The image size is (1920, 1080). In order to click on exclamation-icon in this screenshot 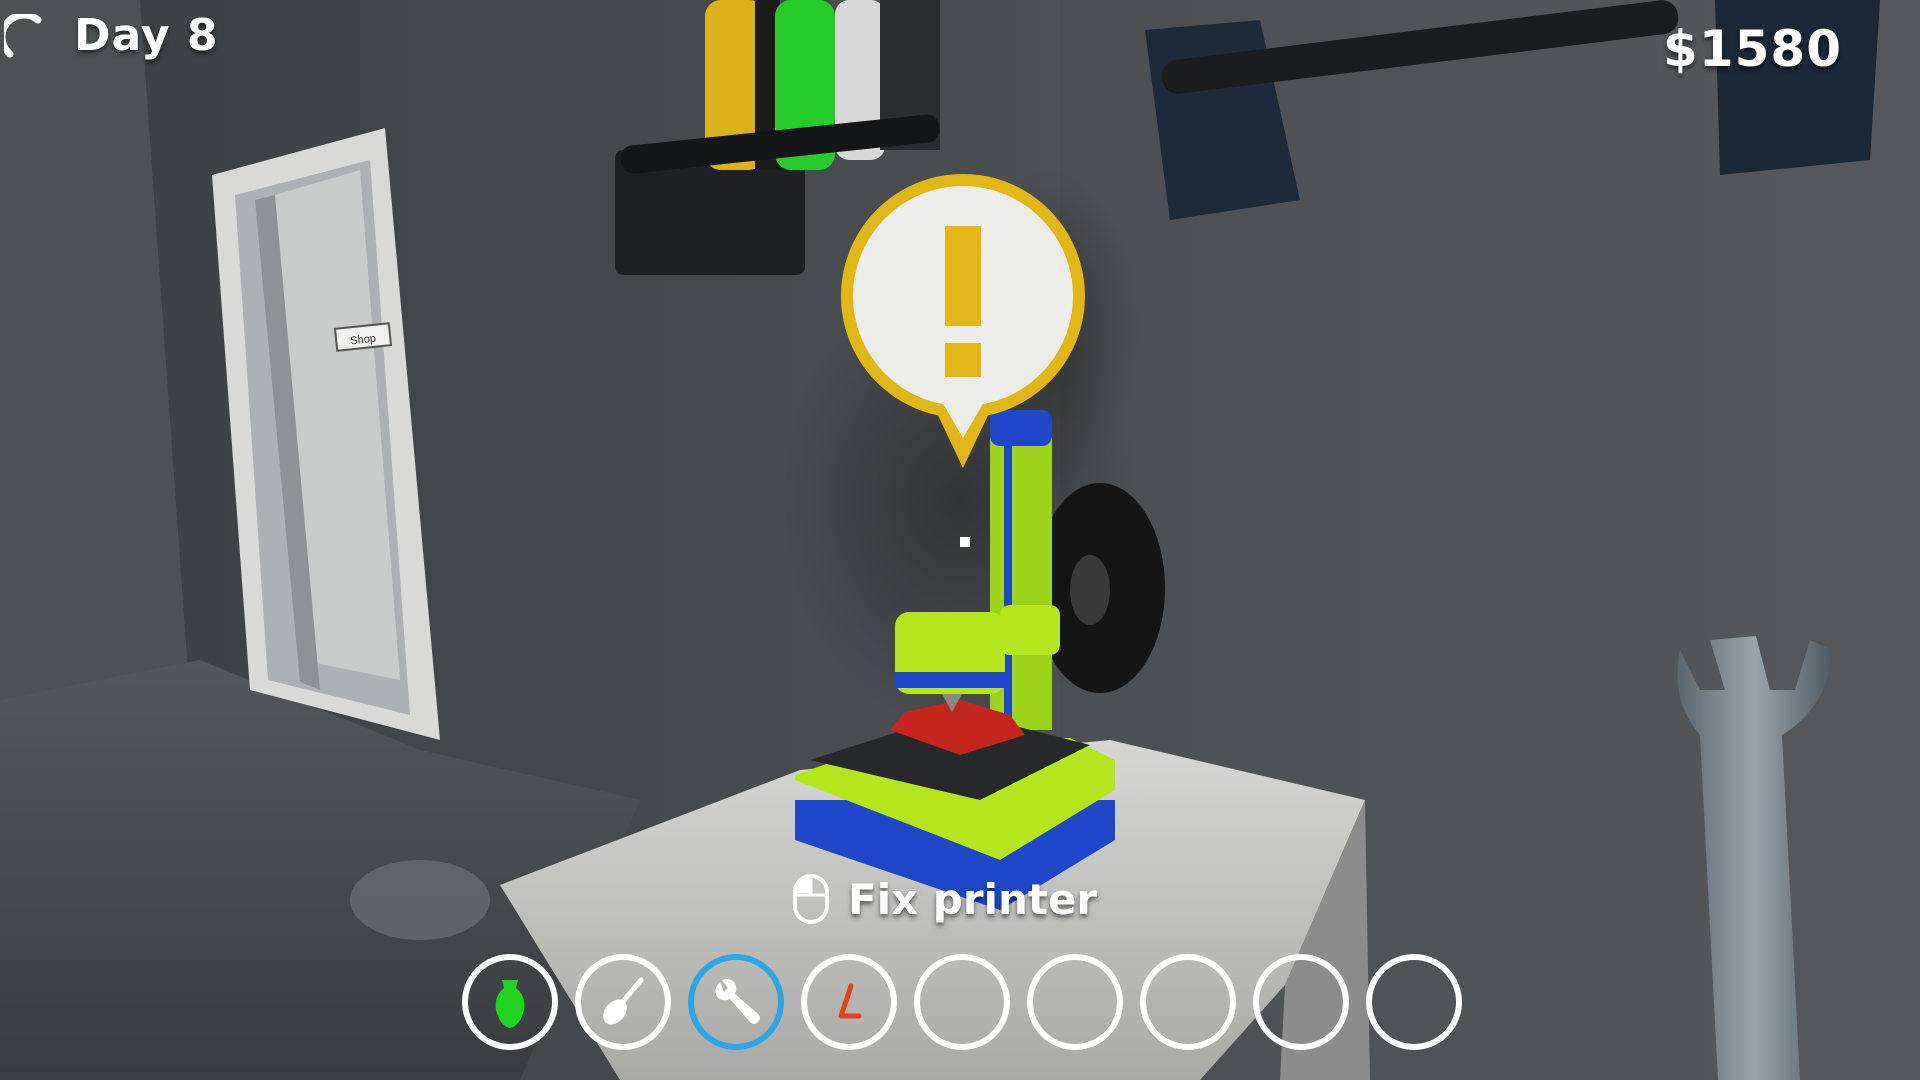, I will do `click(962, 321)`.